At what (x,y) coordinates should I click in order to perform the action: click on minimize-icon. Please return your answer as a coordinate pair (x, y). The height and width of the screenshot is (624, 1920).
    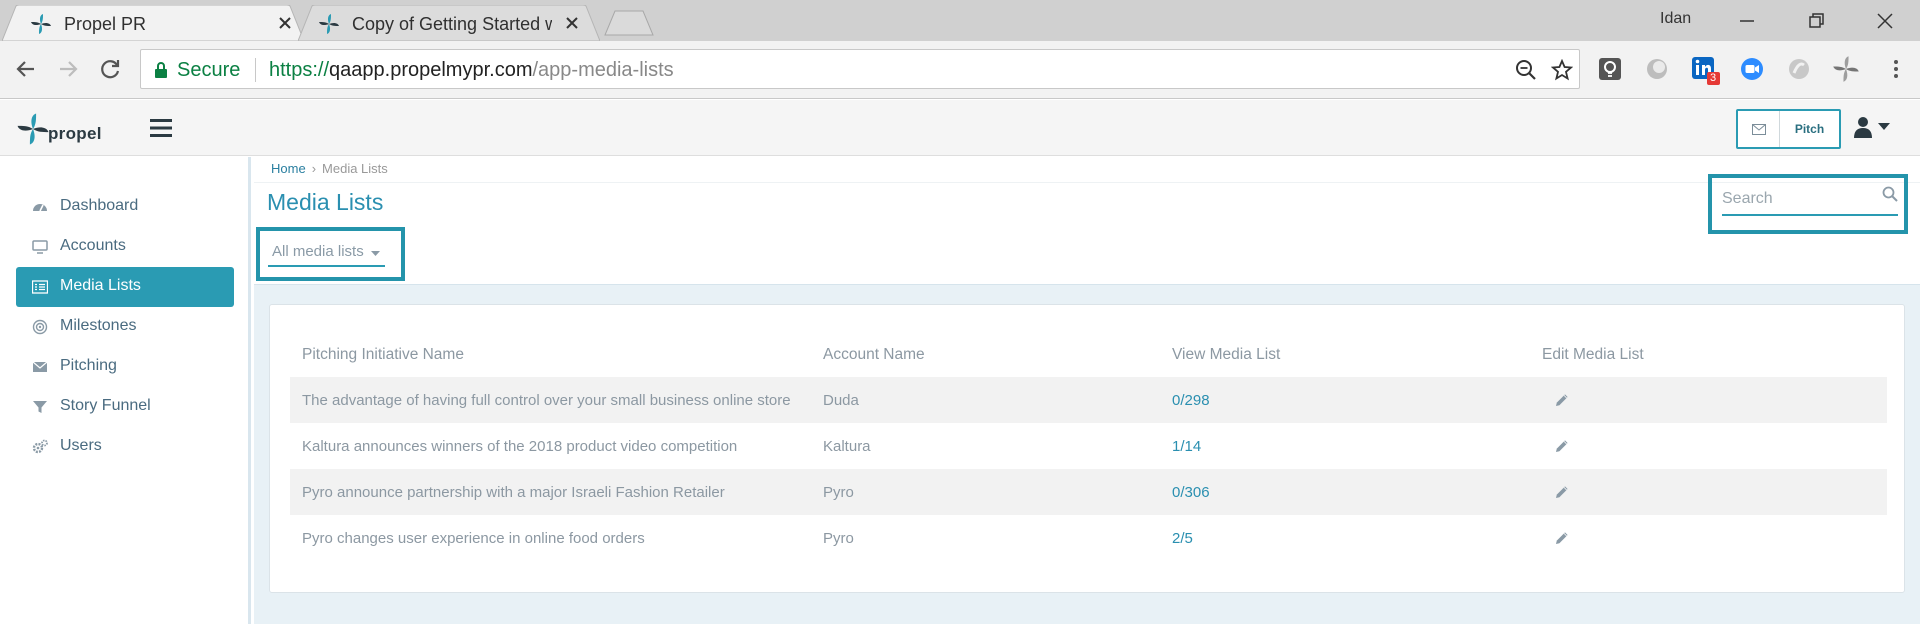
    Looking at the image, I should click on (1747, 21).